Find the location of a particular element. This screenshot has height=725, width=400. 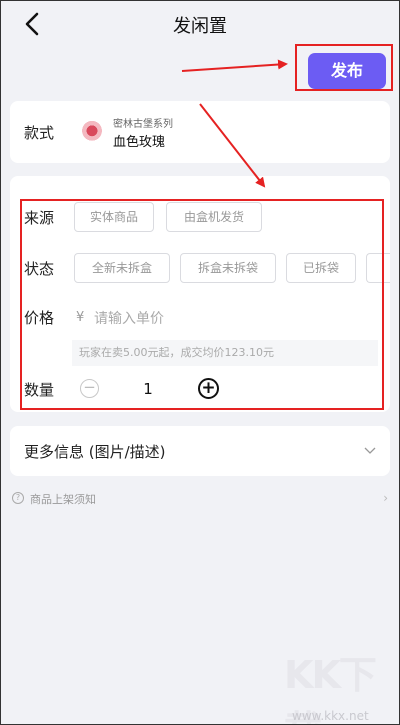

header: 发闲置 is located at coordinates (200, 24).